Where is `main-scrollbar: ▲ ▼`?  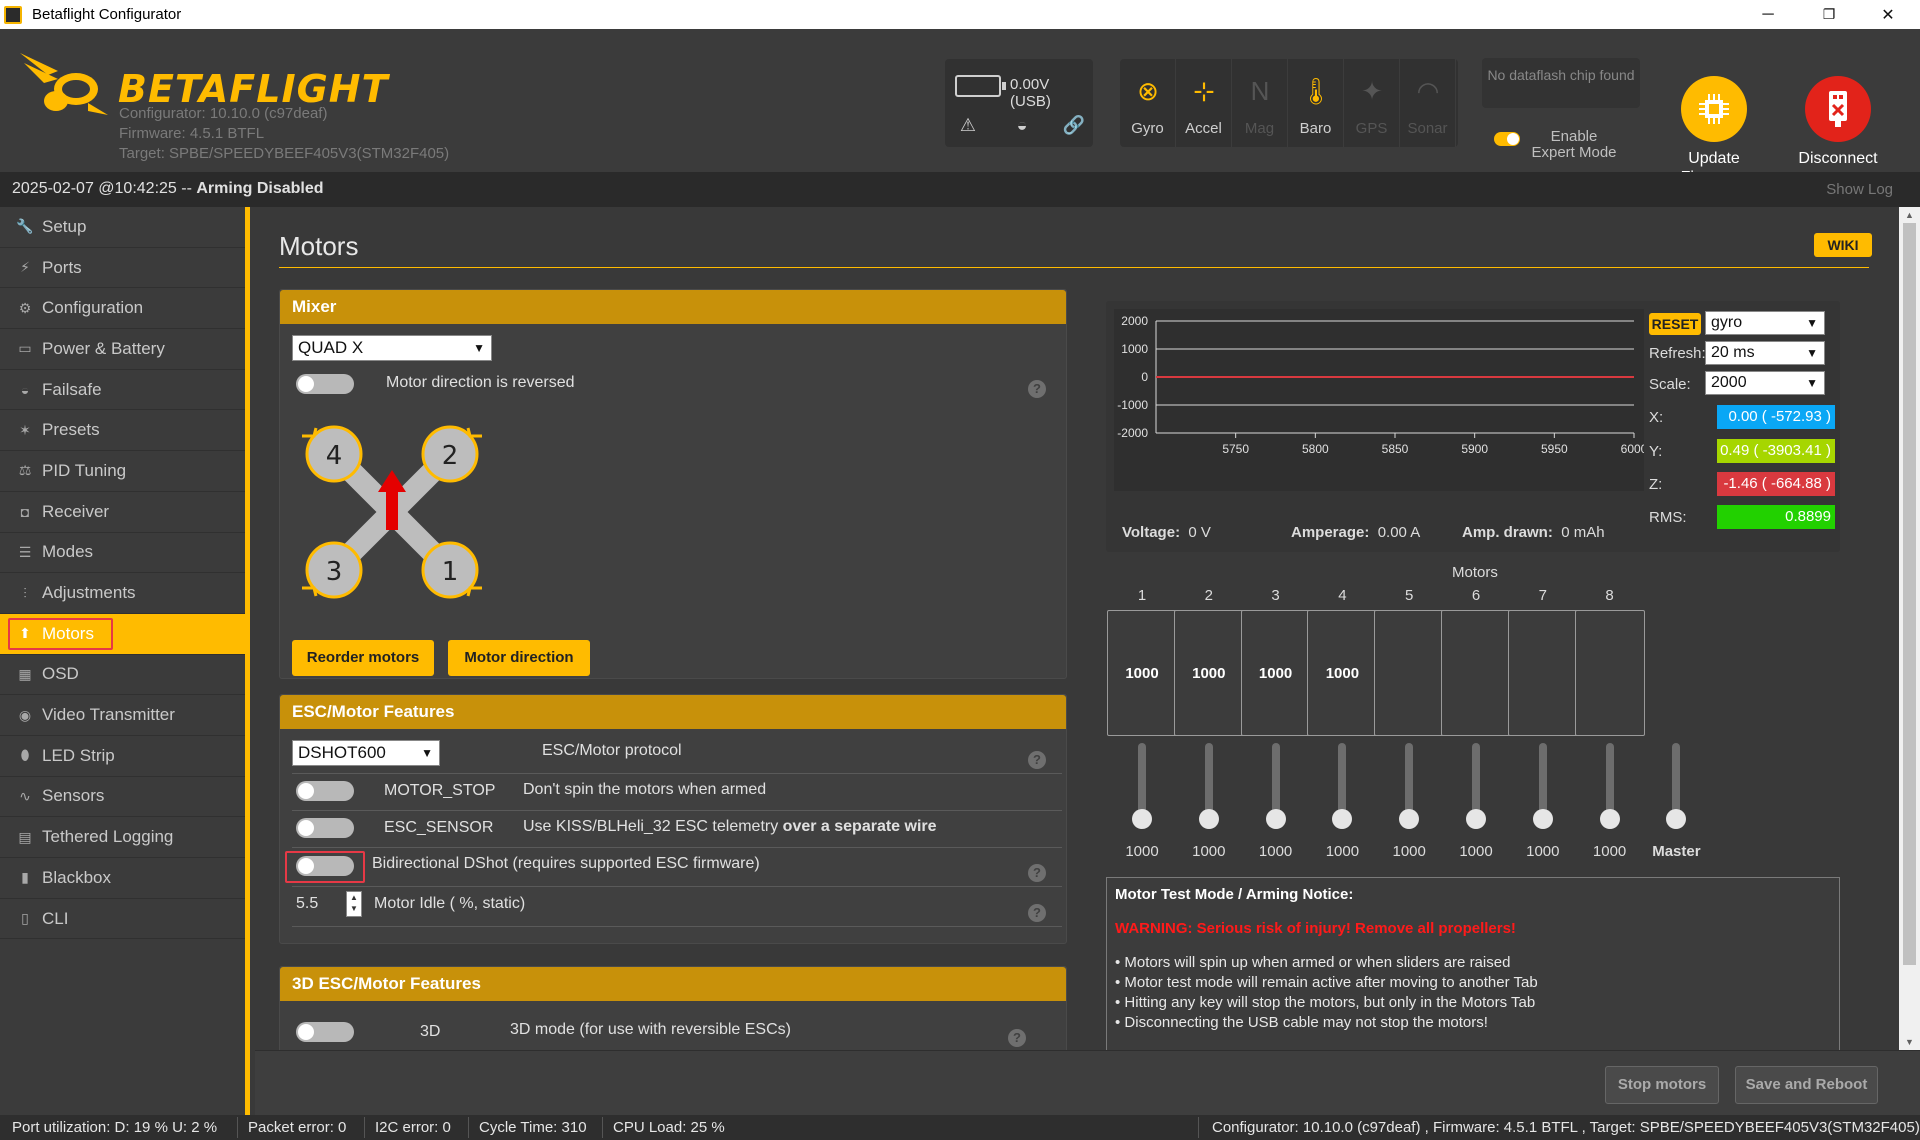
main-scrollbar: ▲ ▼ is located at coordinates (1909, 628).